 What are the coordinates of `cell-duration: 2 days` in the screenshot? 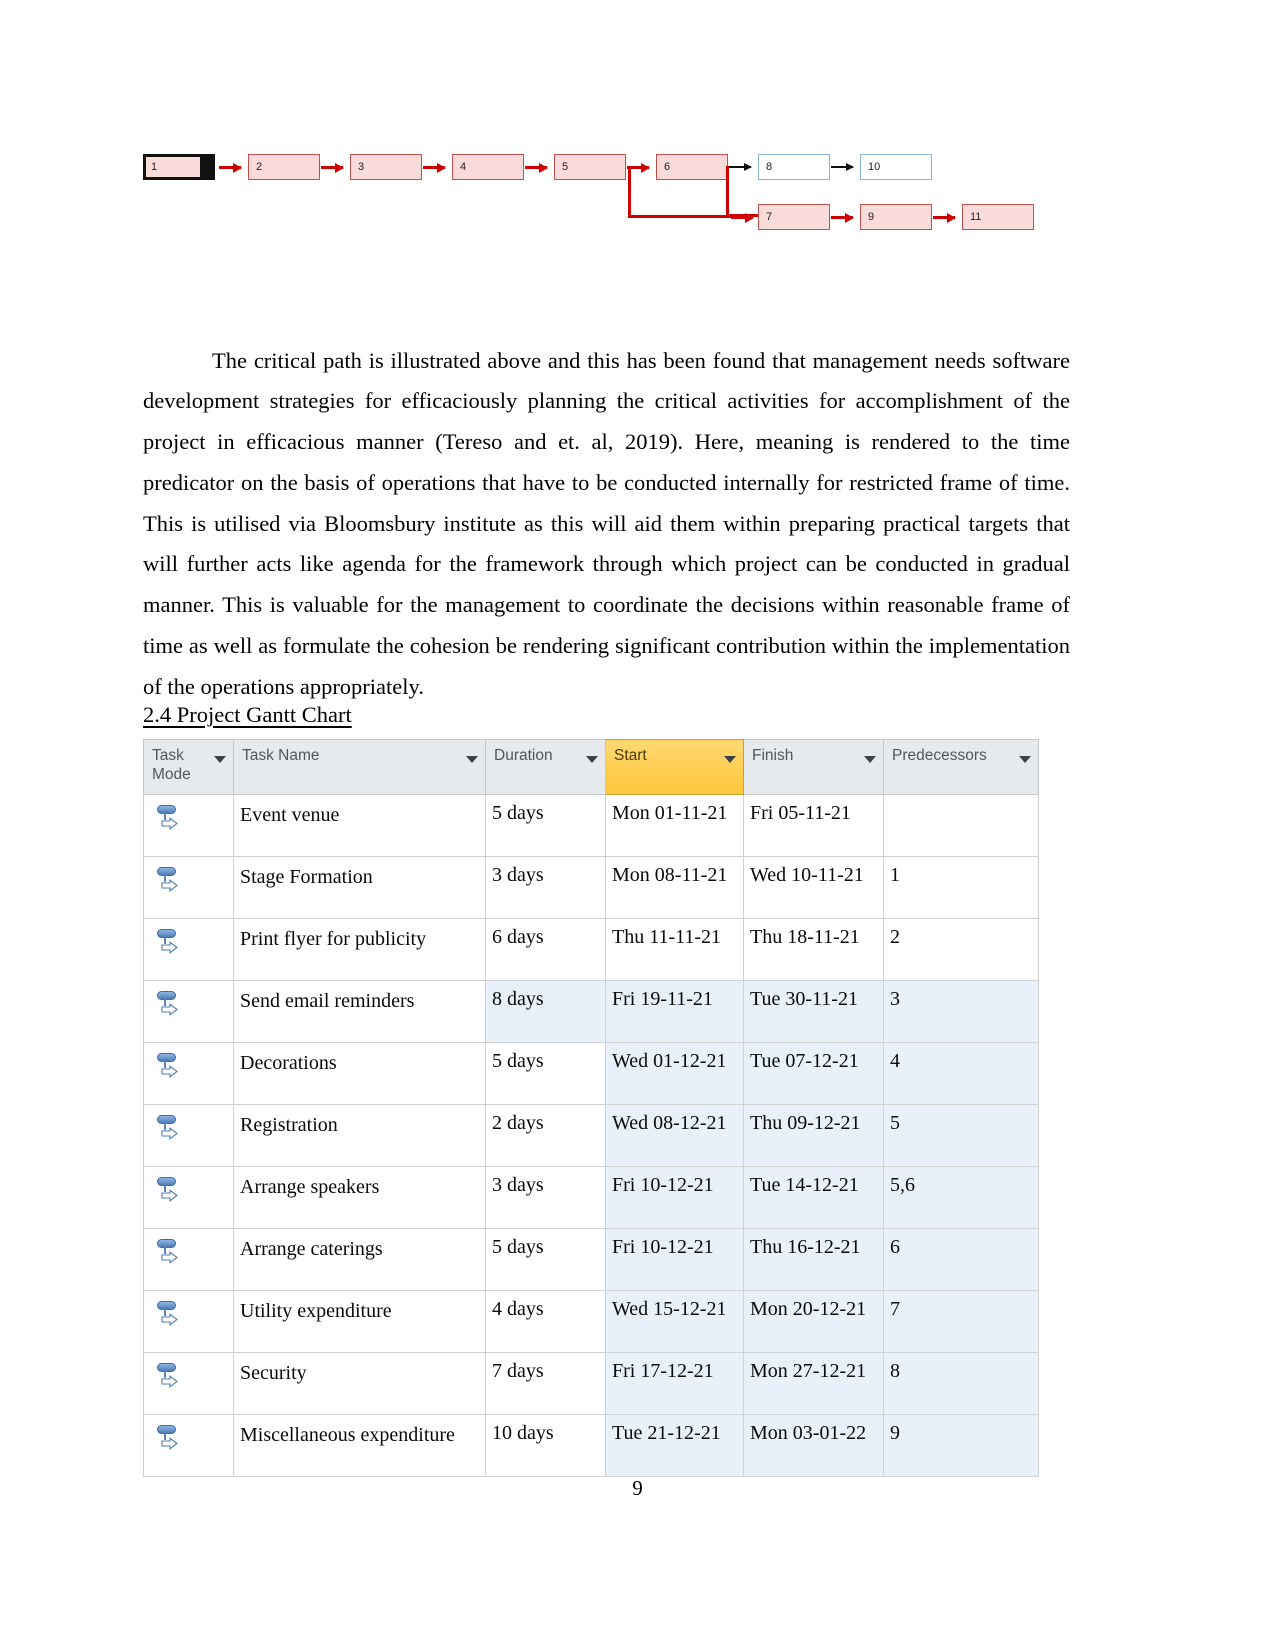 It's located at (545, 1135).